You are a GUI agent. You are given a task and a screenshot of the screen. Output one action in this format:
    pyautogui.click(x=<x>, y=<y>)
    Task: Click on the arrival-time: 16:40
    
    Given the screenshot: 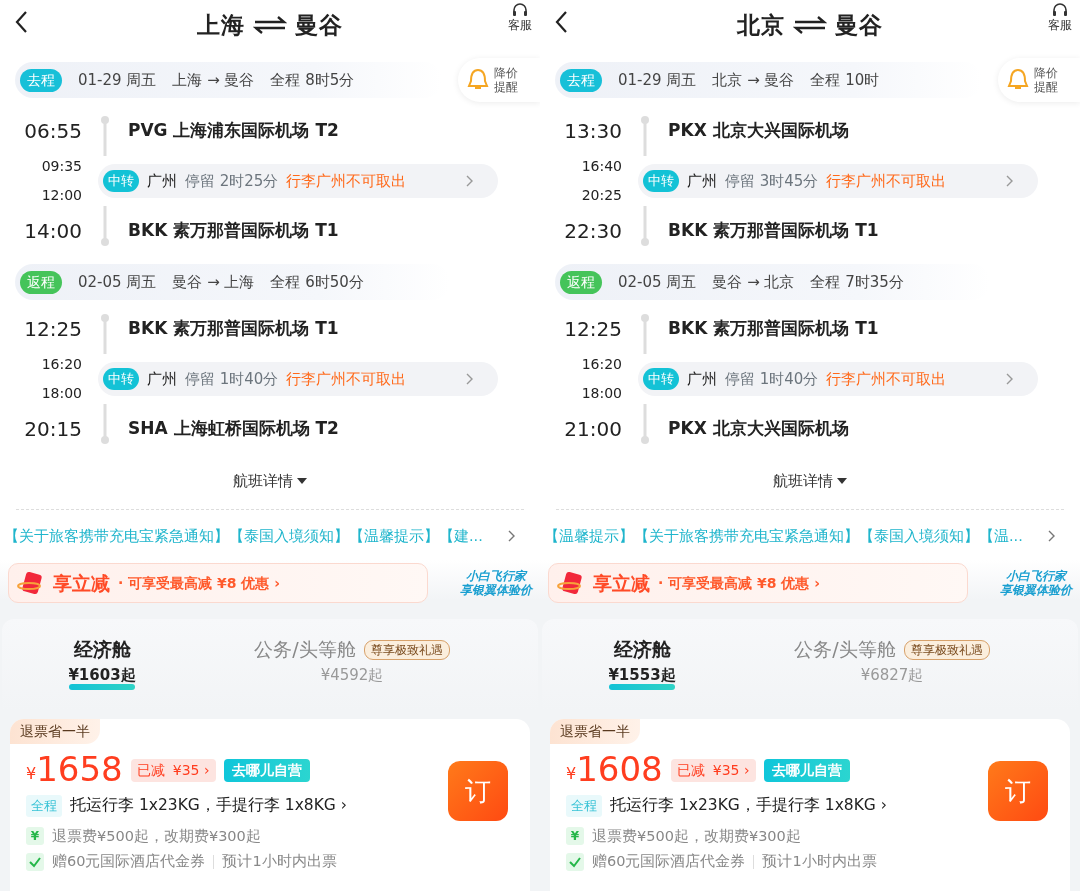 What is the action you would take?
    pyautogui.click(x=601, y=166)
    